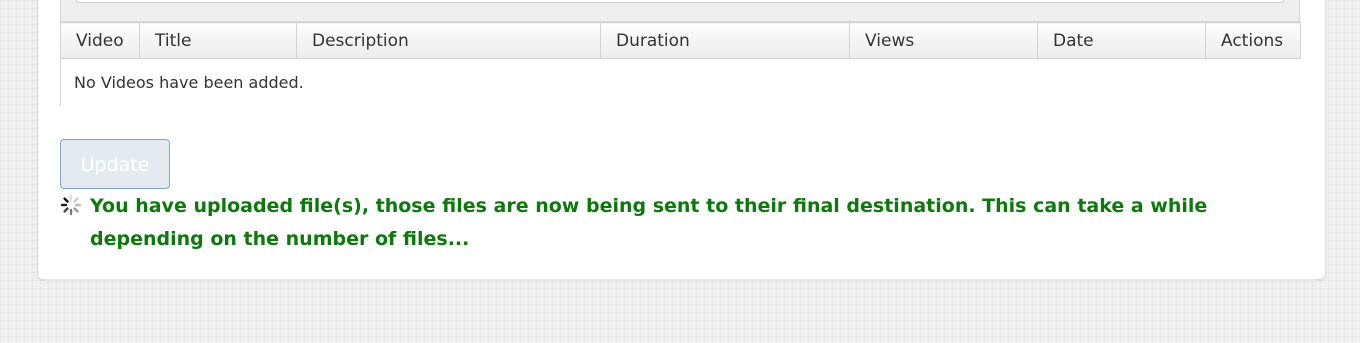 The width and height of the screenshot is (1360, 343). I want to click on column-header-description: Description, so click(448, 40).